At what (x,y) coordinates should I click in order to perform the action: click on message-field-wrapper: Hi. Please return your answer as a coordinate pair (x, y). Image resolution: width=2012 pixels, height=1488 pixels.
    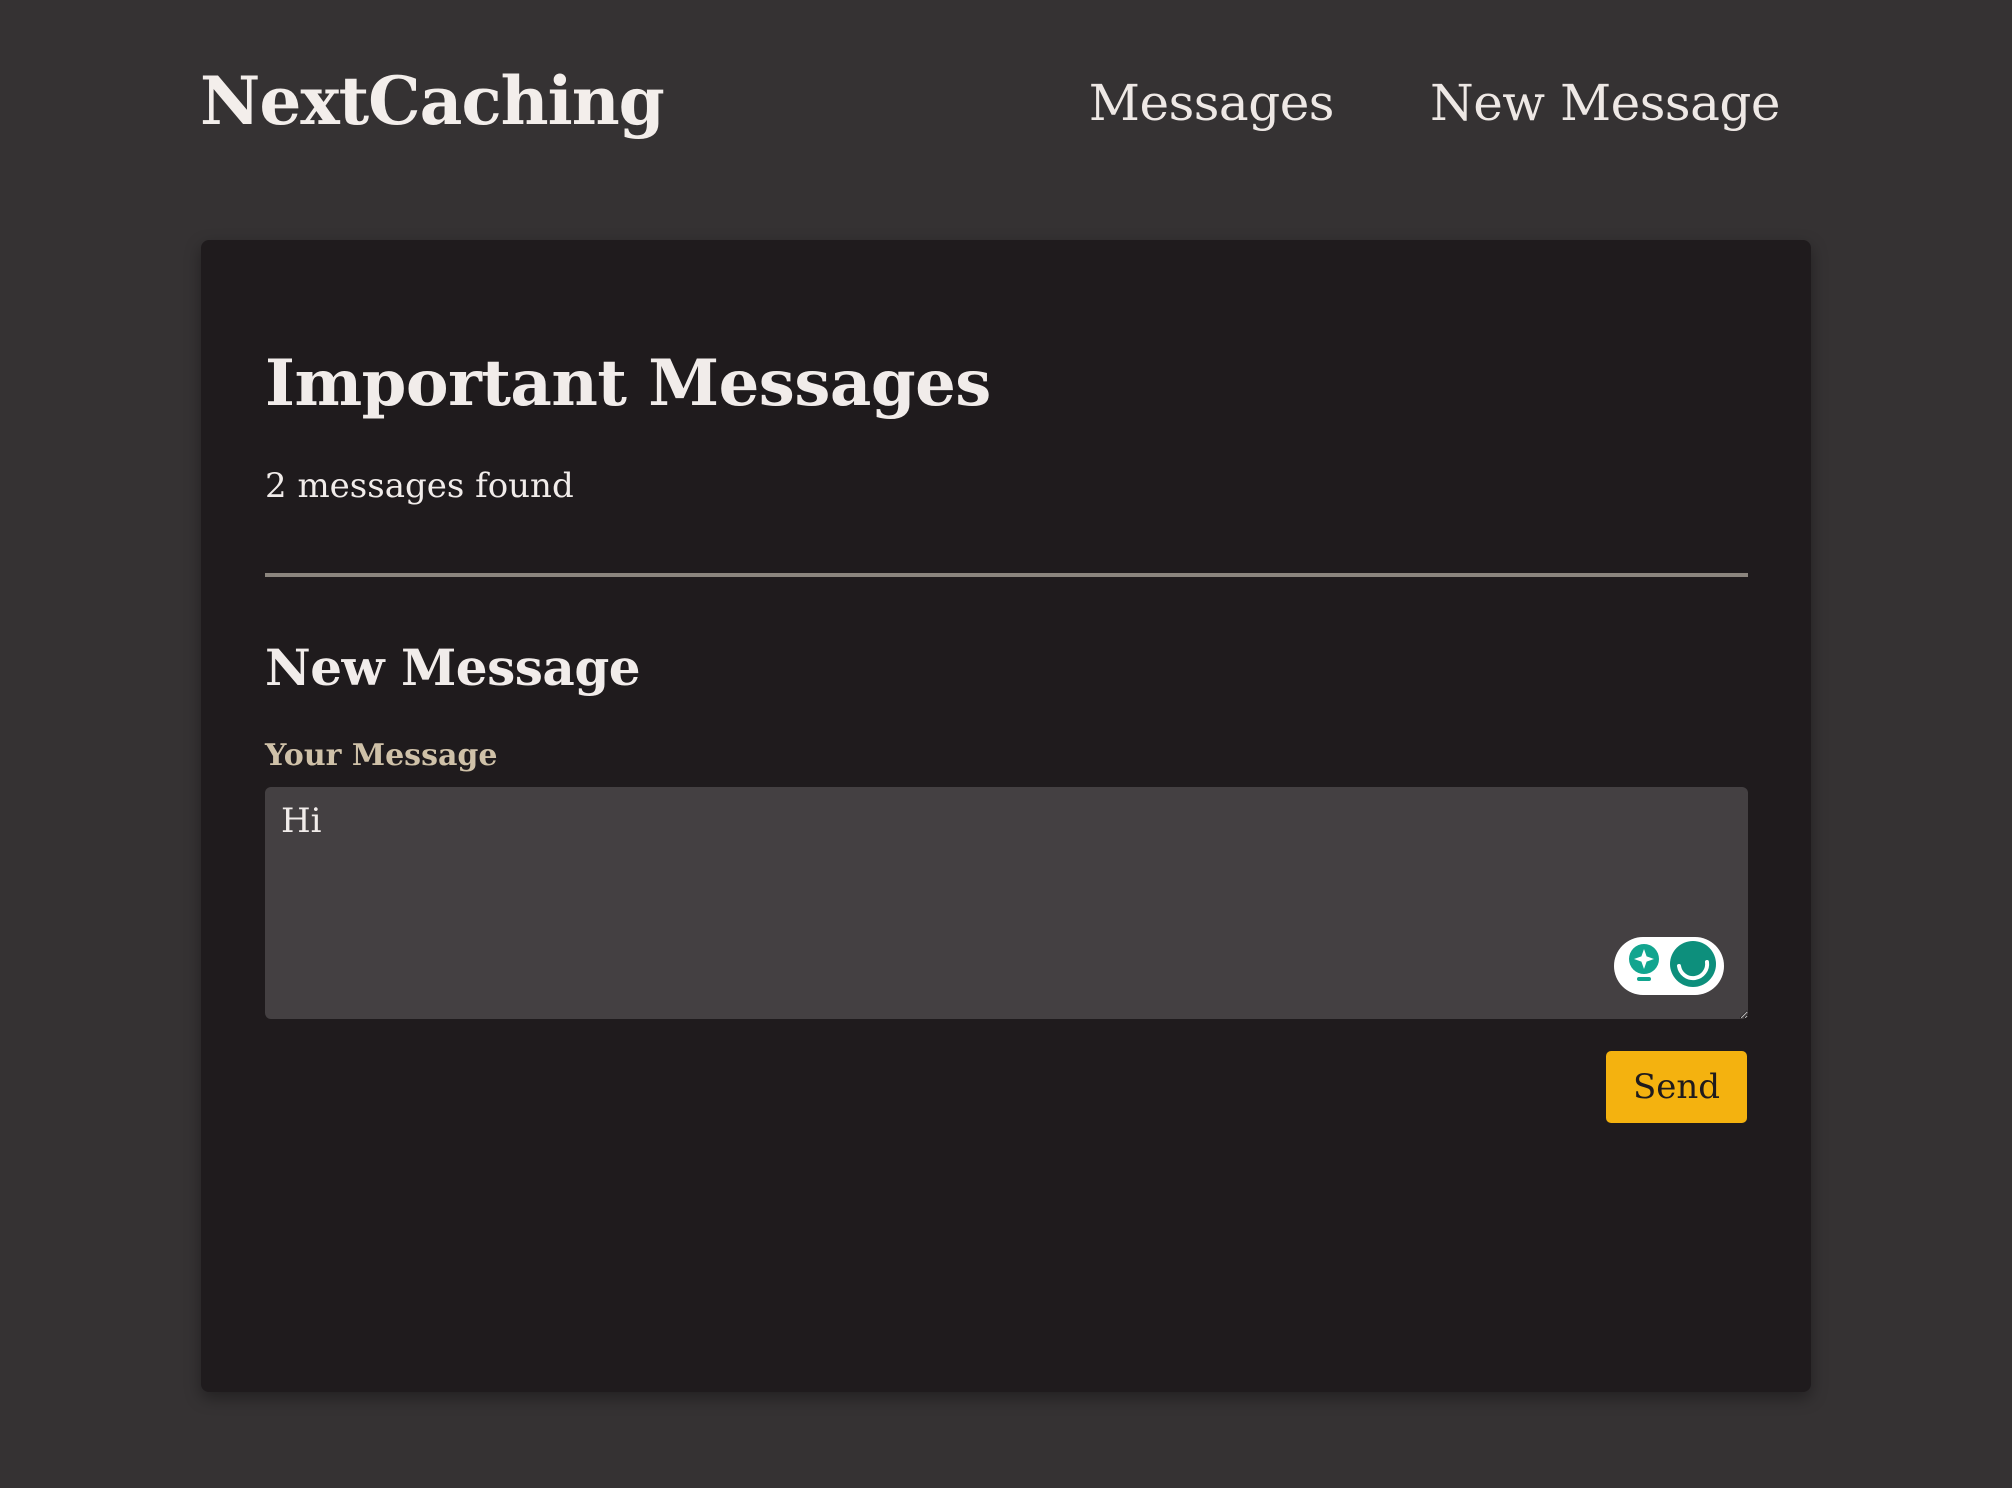
    Looking at the image, I should click on (1006, 903).